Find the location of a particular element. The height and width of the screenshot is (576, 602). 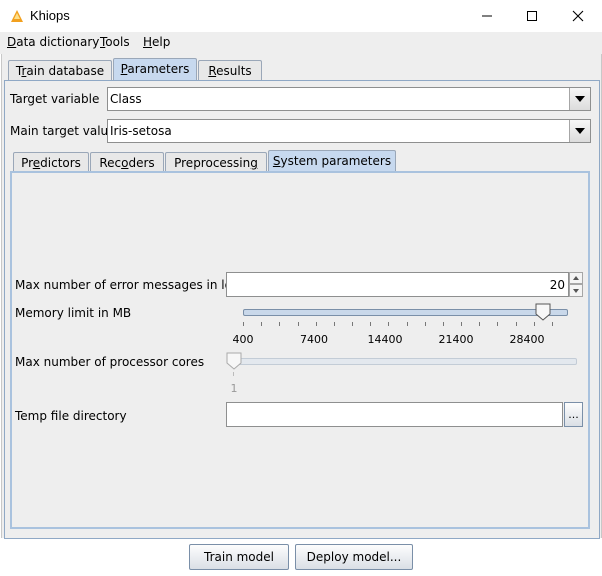

caret-up-icon is located at coordinates (576, 278).